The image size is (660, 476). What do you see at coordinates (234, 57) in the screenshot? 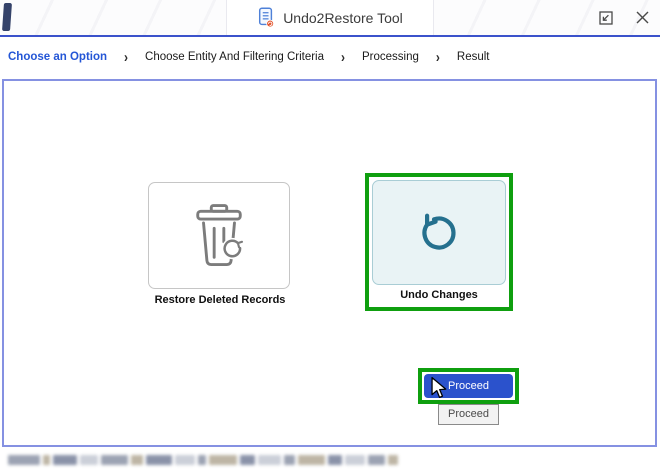
I see `step-choose-entity-and-filtering-criteria: Choose Entity And Filtering Criteria` at bounding box center [234, 57].